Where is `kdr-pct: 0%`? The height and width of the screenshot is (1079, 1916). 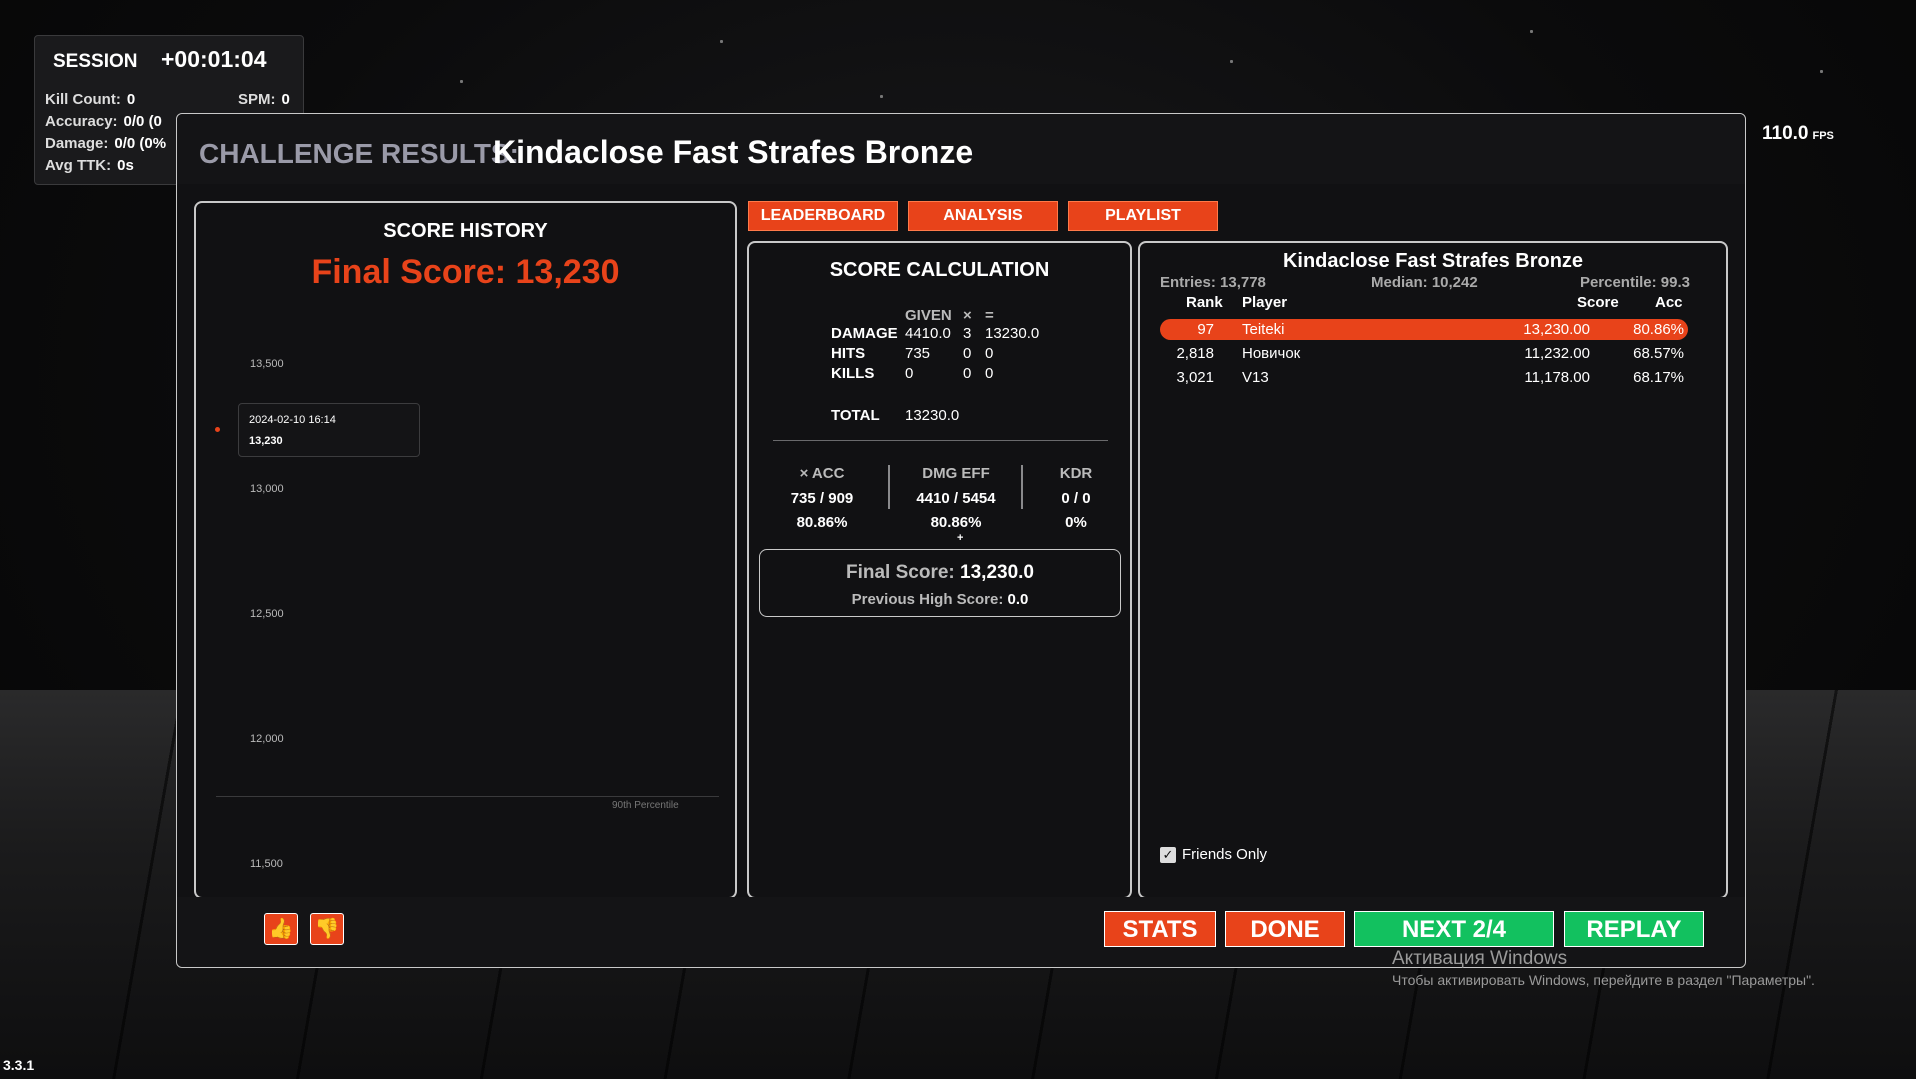
kdr-pct: 0% is located at coordinates (1076, 522).